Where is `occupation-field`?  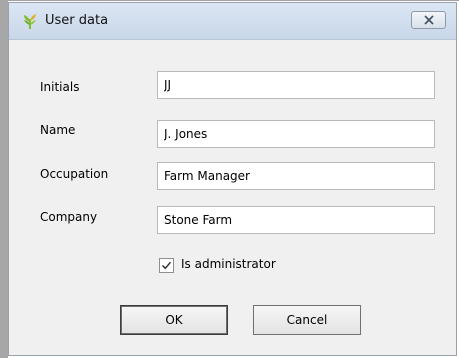
occupation-field is located at coordinates (296, 176).